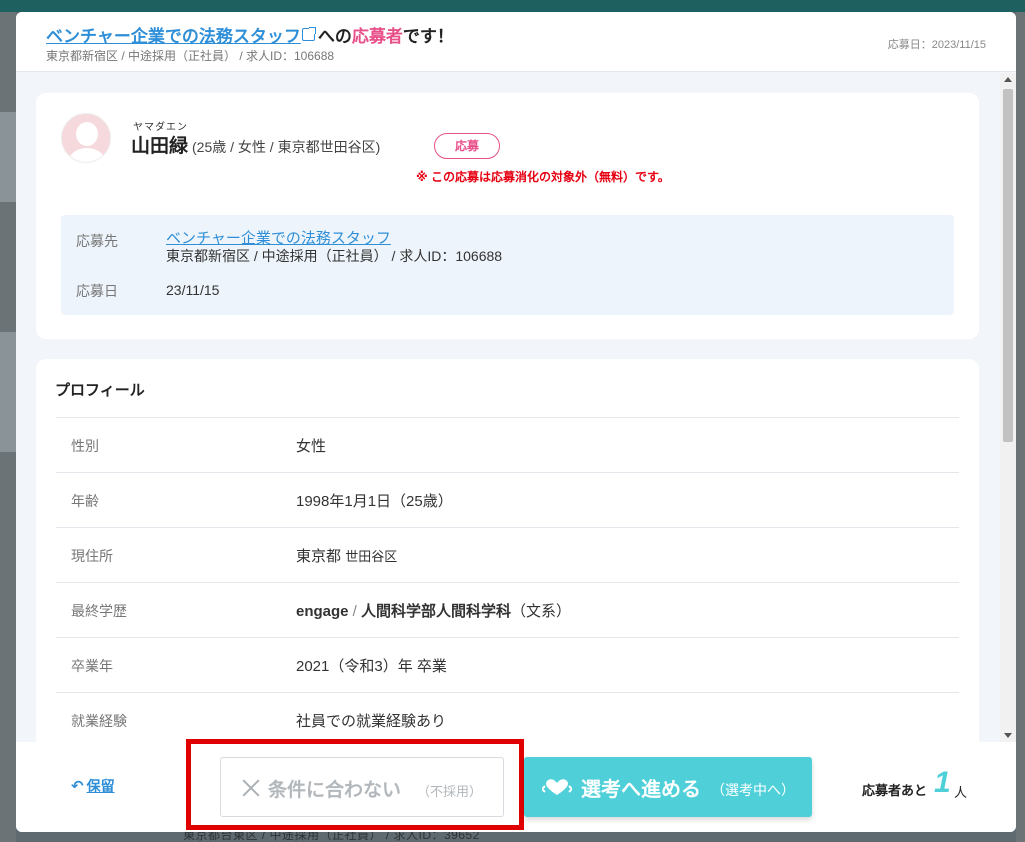  What do you see at coordinates (377, 36) in the screenshot?
I see `title-role-text: 応募者` at bounding box center [377, 36].